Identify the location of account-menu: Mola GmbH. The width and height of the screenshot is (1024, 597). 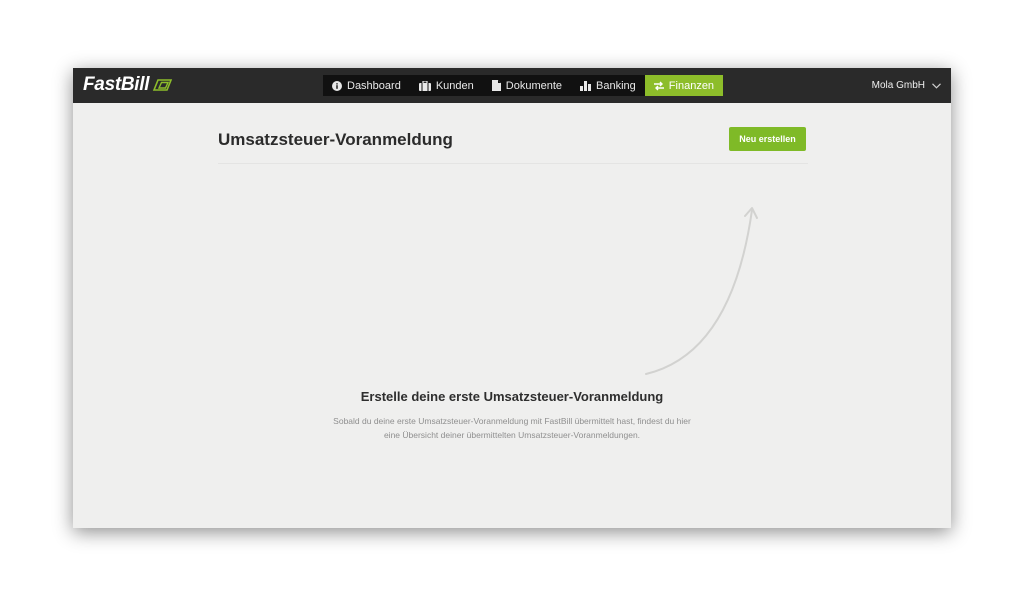
(906, 85).